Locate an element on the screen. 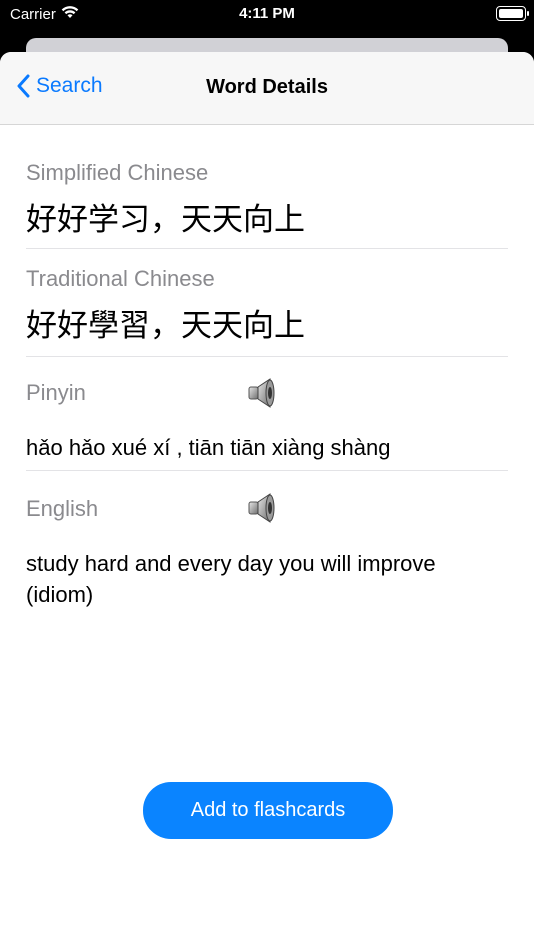 The height and width of the screenshot is (950, 534). status-bar: Carrier 4:11 PM is located at coordinates (267, 15).